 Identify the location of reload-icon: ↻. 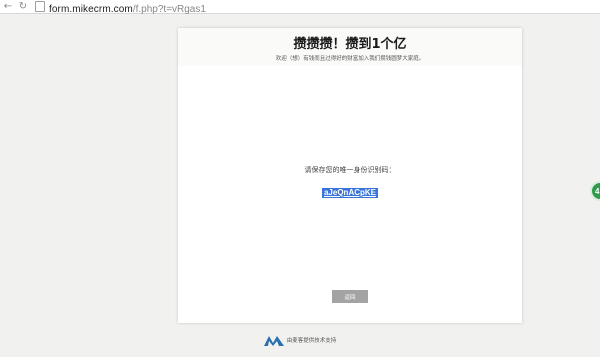
(23, 7).